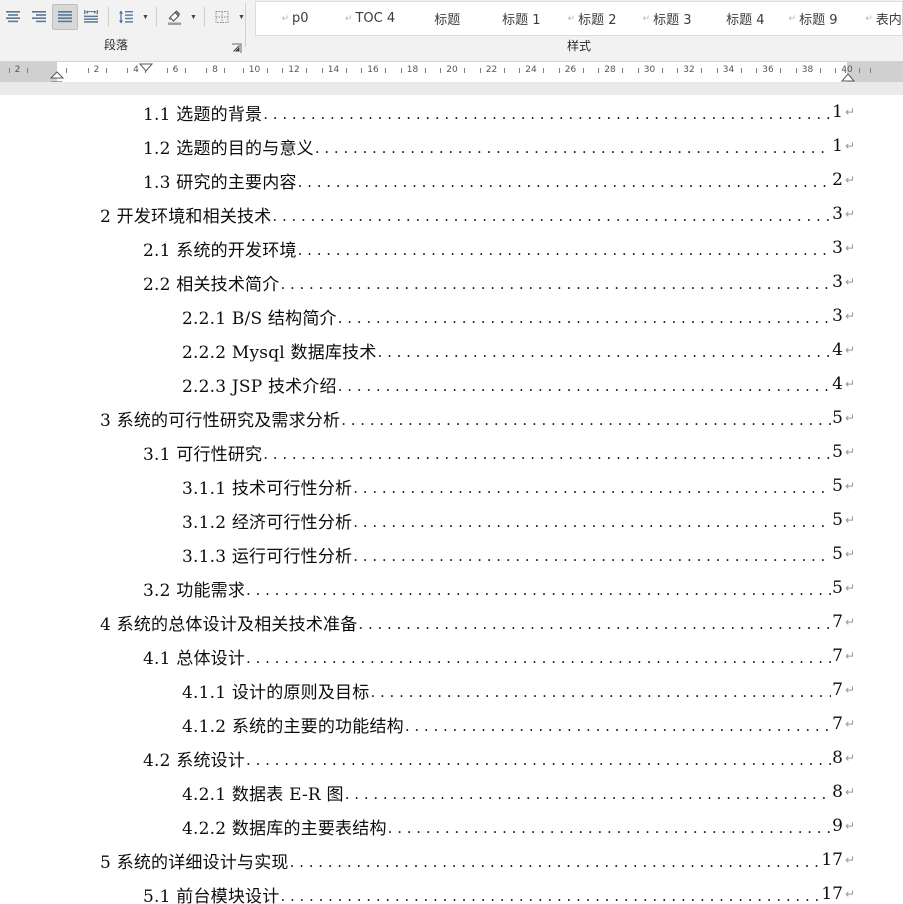 The height and width of the screenshot is (904, 903). Describe the element at coordinates (837, 656) in the screenshot. I see `toc-entry-page-number: 7` at that location.